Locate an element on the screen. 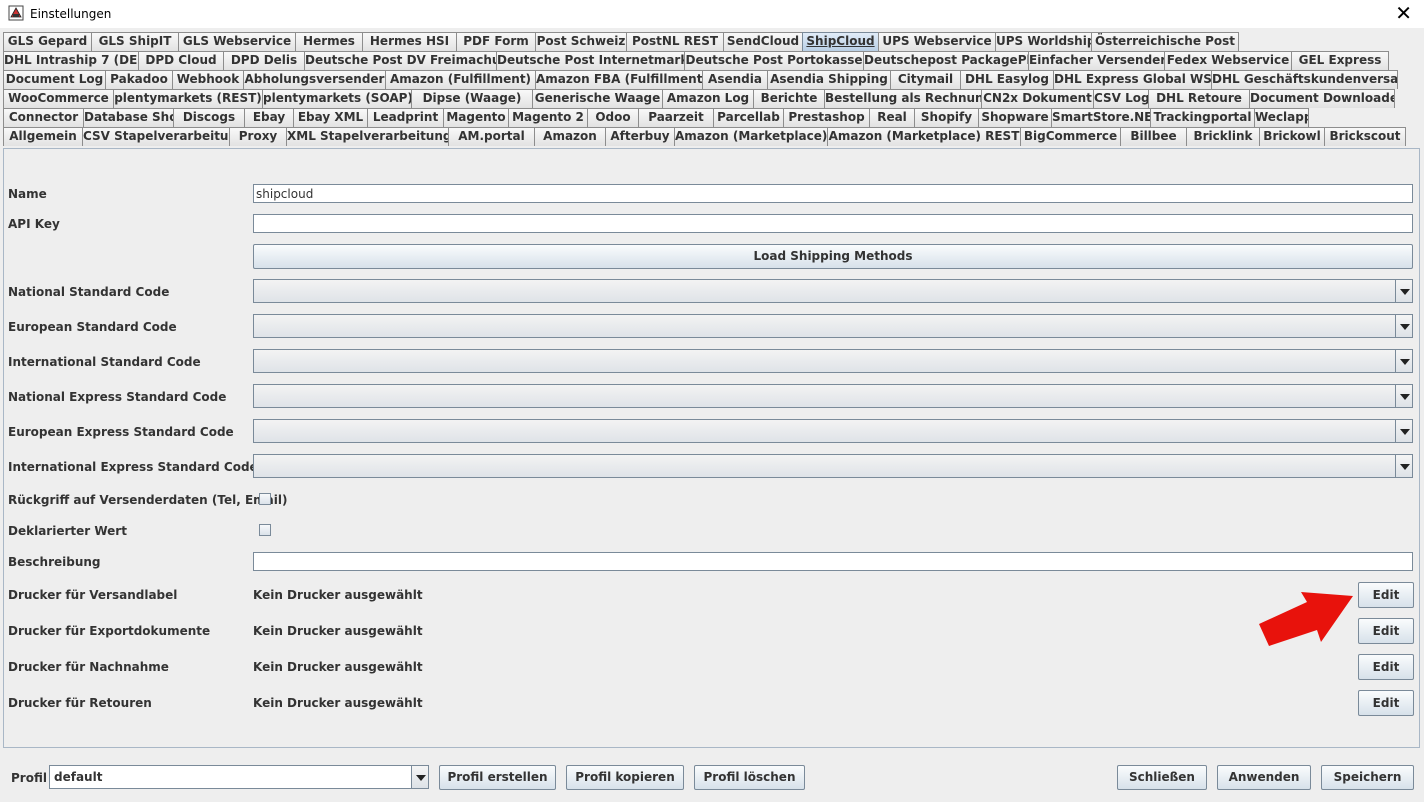 This screenshot has width=1424, height=802. tab-parcellab: Parcellab is located at coordinates (748, 117).